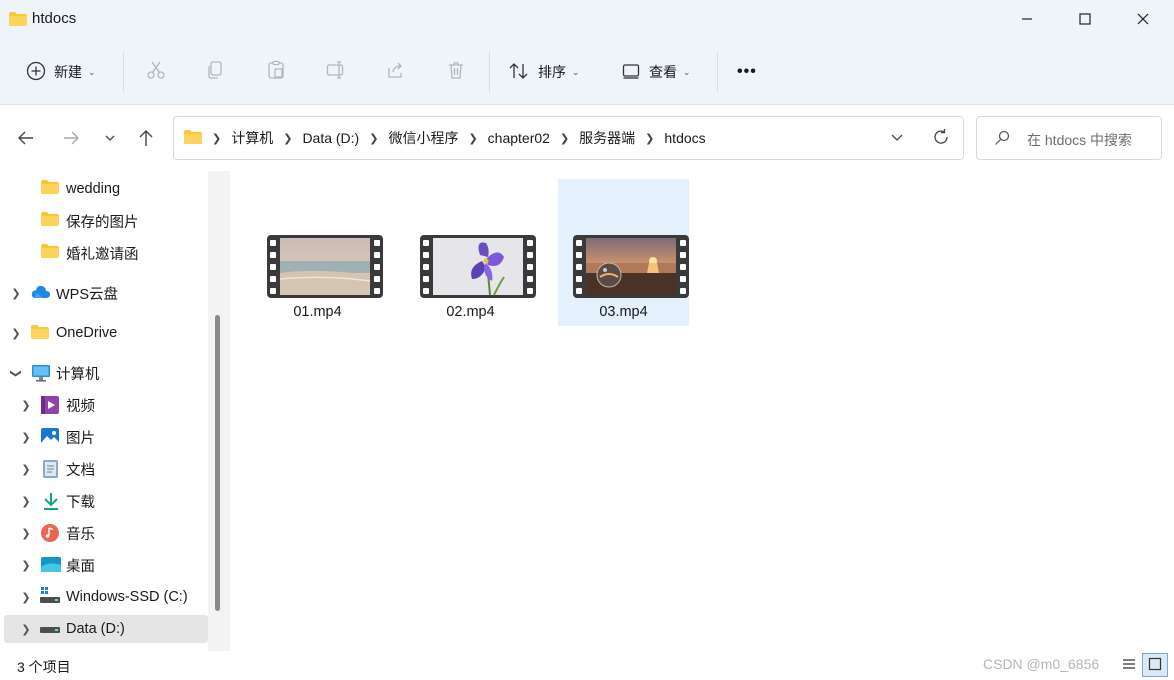 This screenshot has height=680, width=1174. I want to click on recent-locations-button, so click(110, 139).